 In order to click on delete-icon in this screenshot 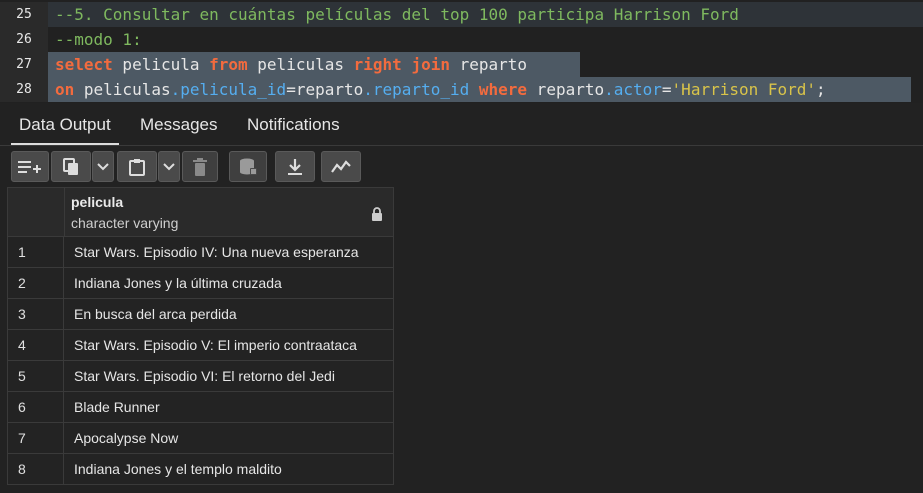, I will do `click(200, 166)`.